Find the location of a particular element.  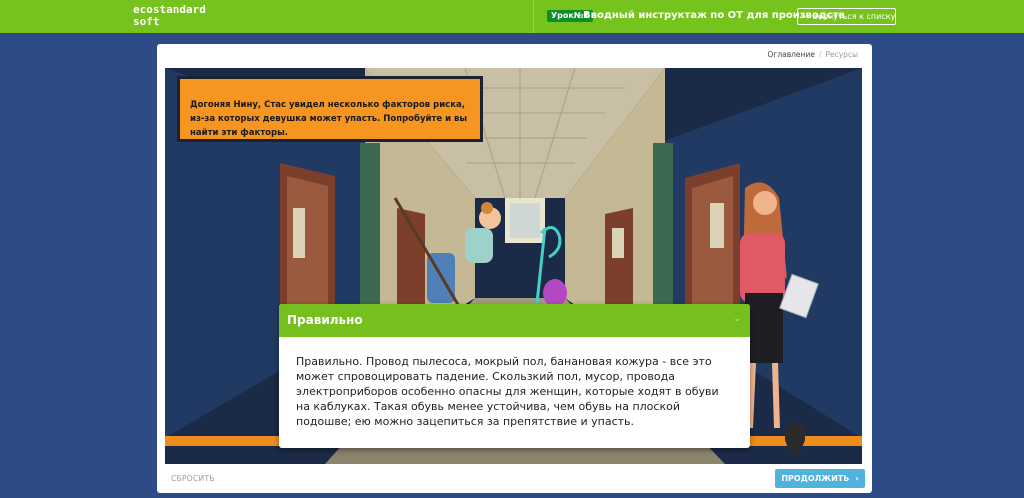

feedback-title: Правильно is located at coordinates (325, 320).